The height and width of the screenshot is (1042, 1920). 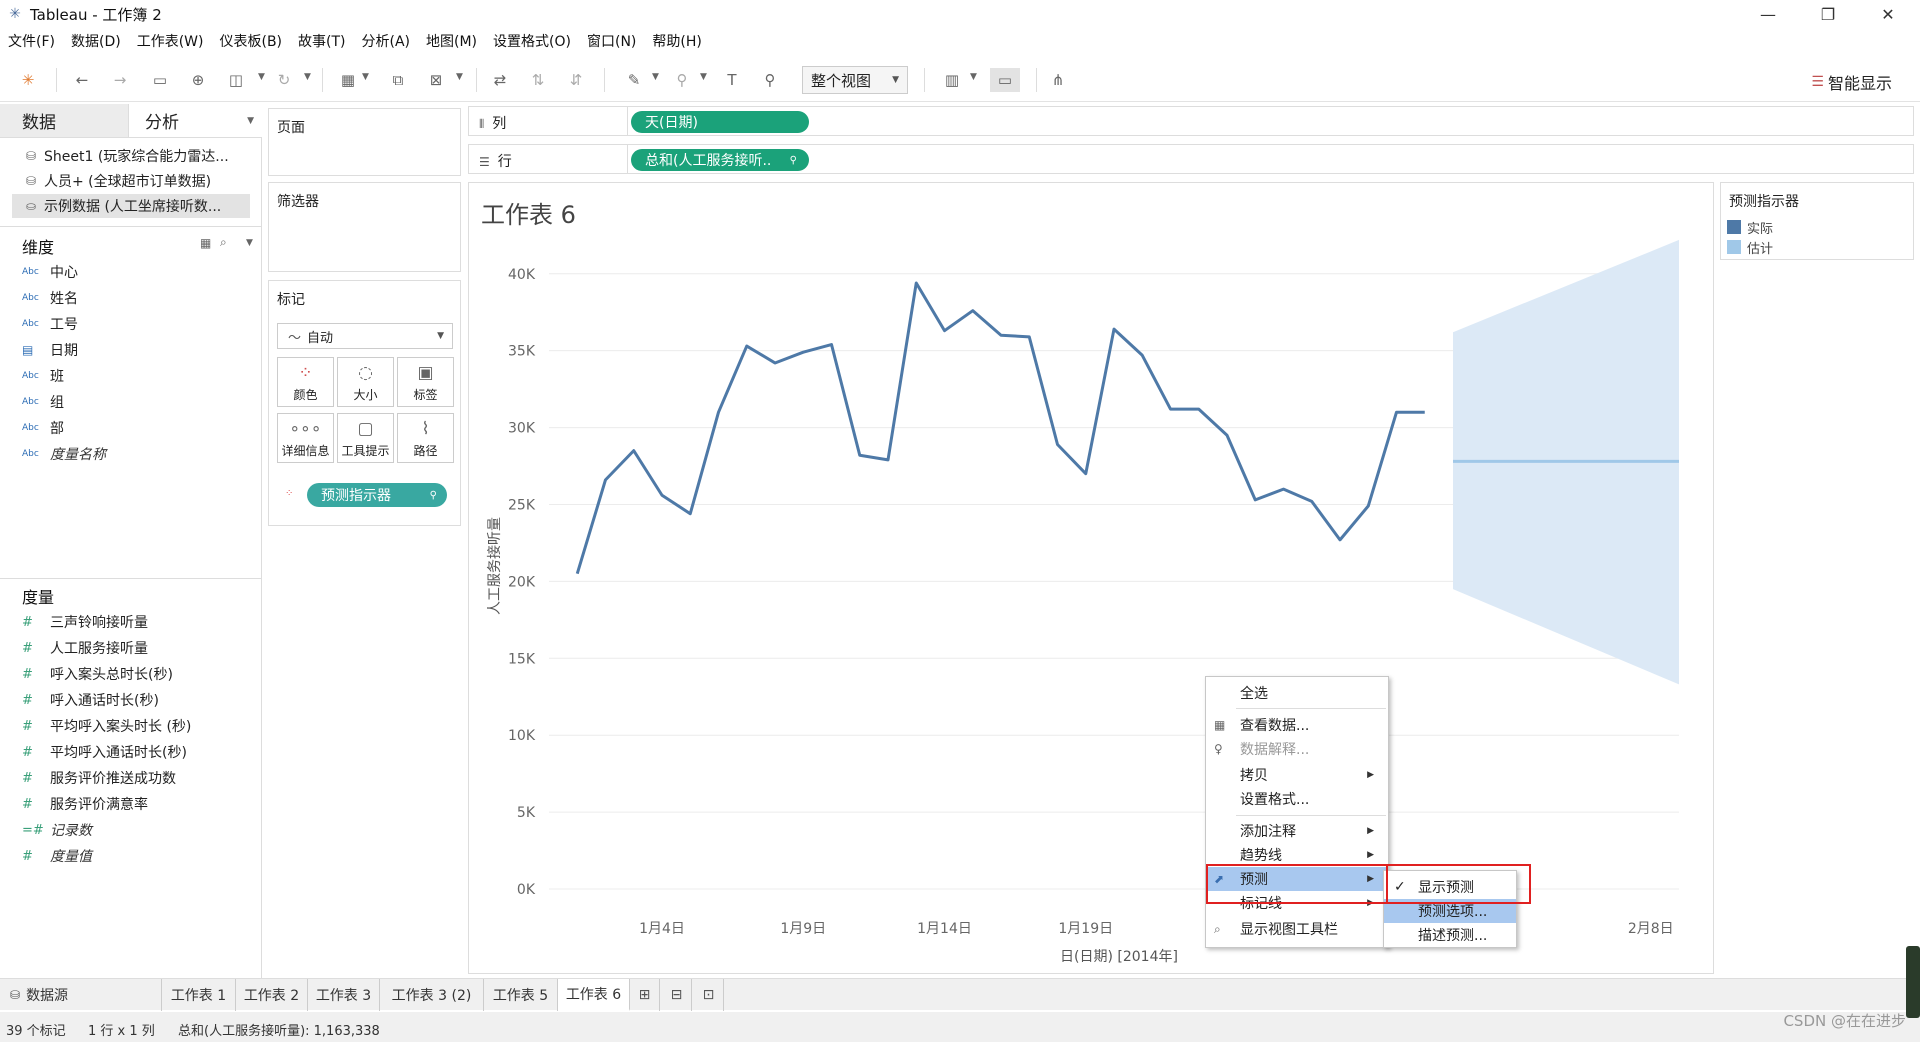 I want to click on fix-axes-icon: ⚲, so click(x=770, y=80).